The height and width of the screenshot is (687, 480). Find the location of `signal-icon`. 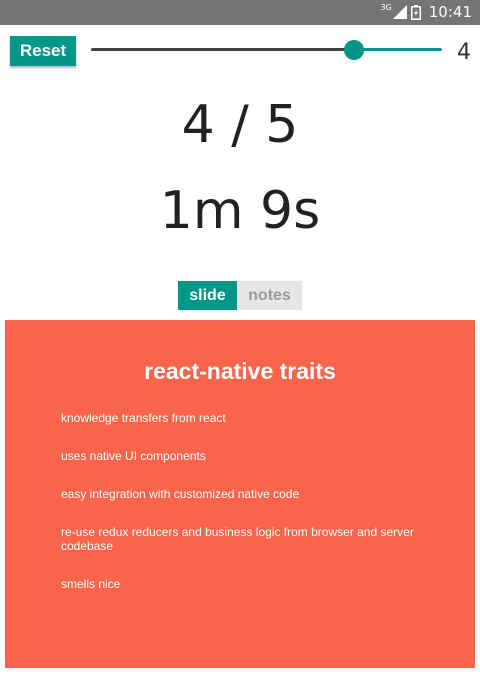

signal-icon is located at coordinates (399, 12).